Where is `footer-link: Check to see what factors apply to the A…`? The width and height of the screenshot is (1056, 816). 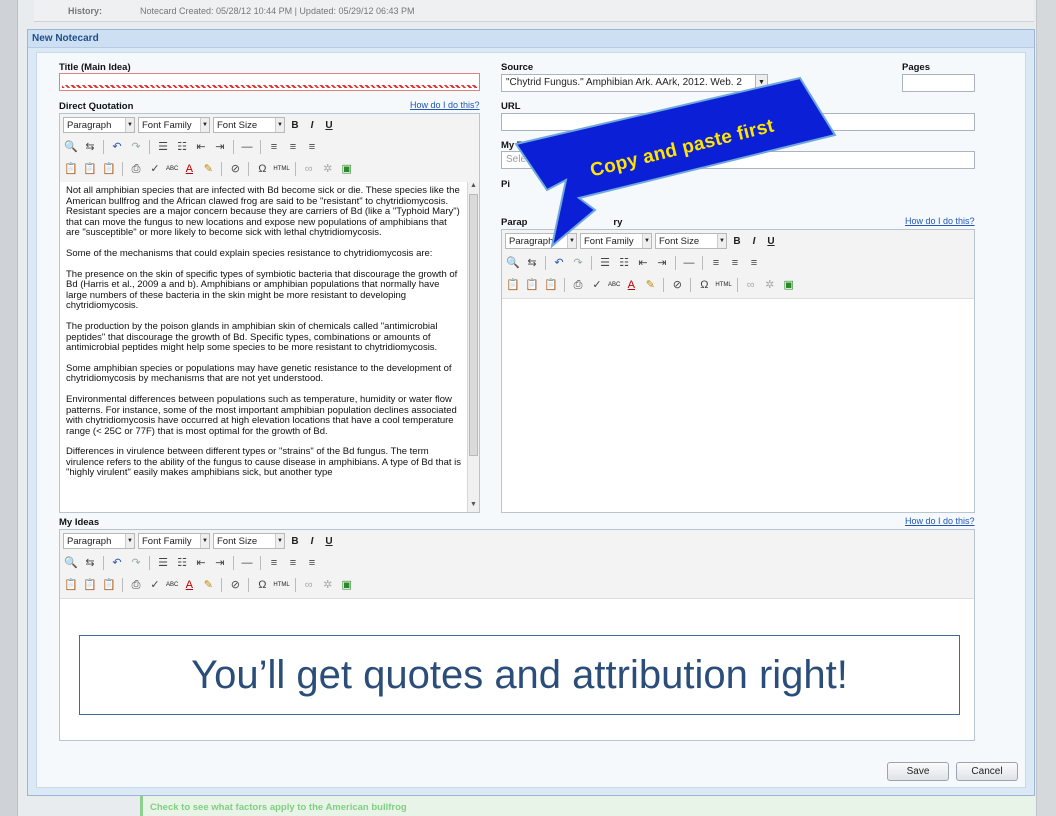
footer-link: Check to see what factors apply to the A… is located at coordinates (278, 807).